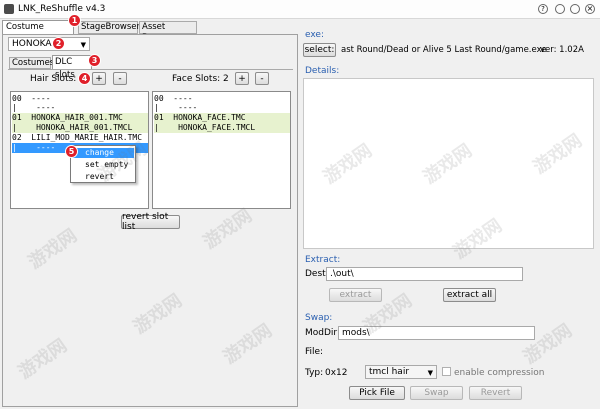  I want to click on close-icon: ×, so click(590, 9).